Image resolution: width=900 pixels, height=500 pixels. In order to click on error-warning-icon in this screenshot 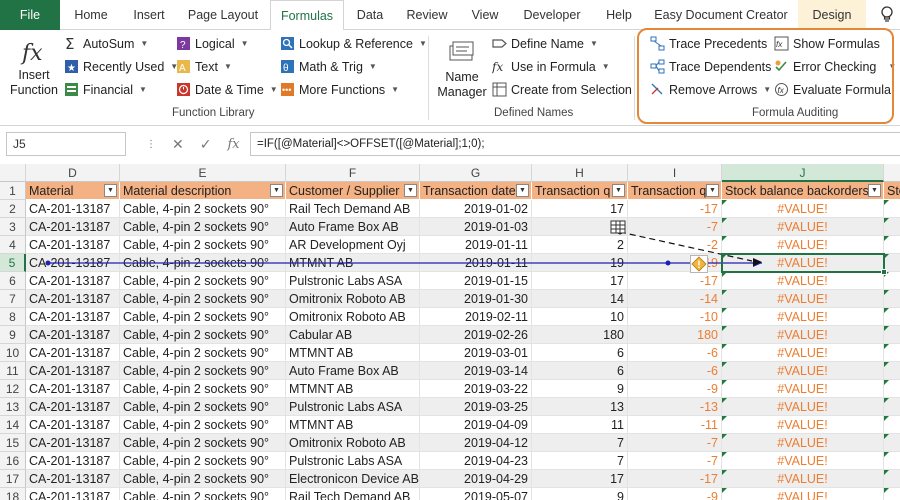, I will do `click(699, 264)`.